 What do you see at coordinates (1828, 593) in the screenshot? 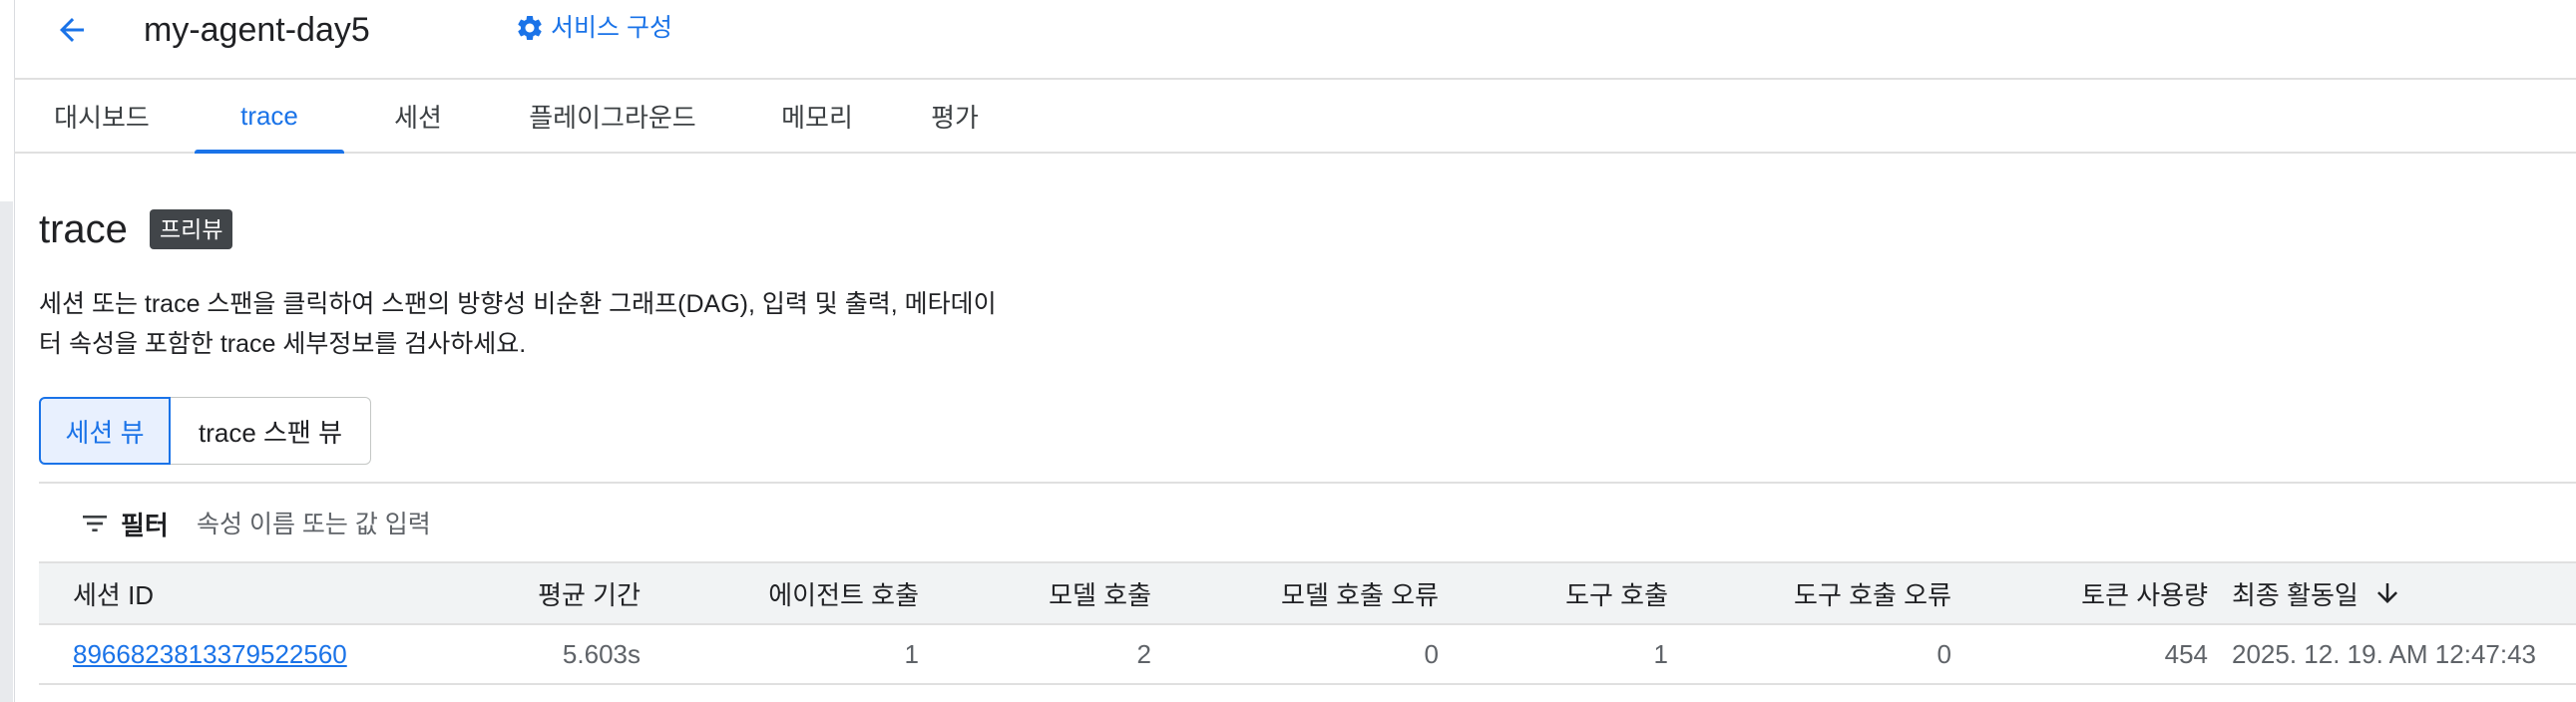
I see `col-header-tool-errors: 도구 호출 오류` at bounding box center [1828, 593].